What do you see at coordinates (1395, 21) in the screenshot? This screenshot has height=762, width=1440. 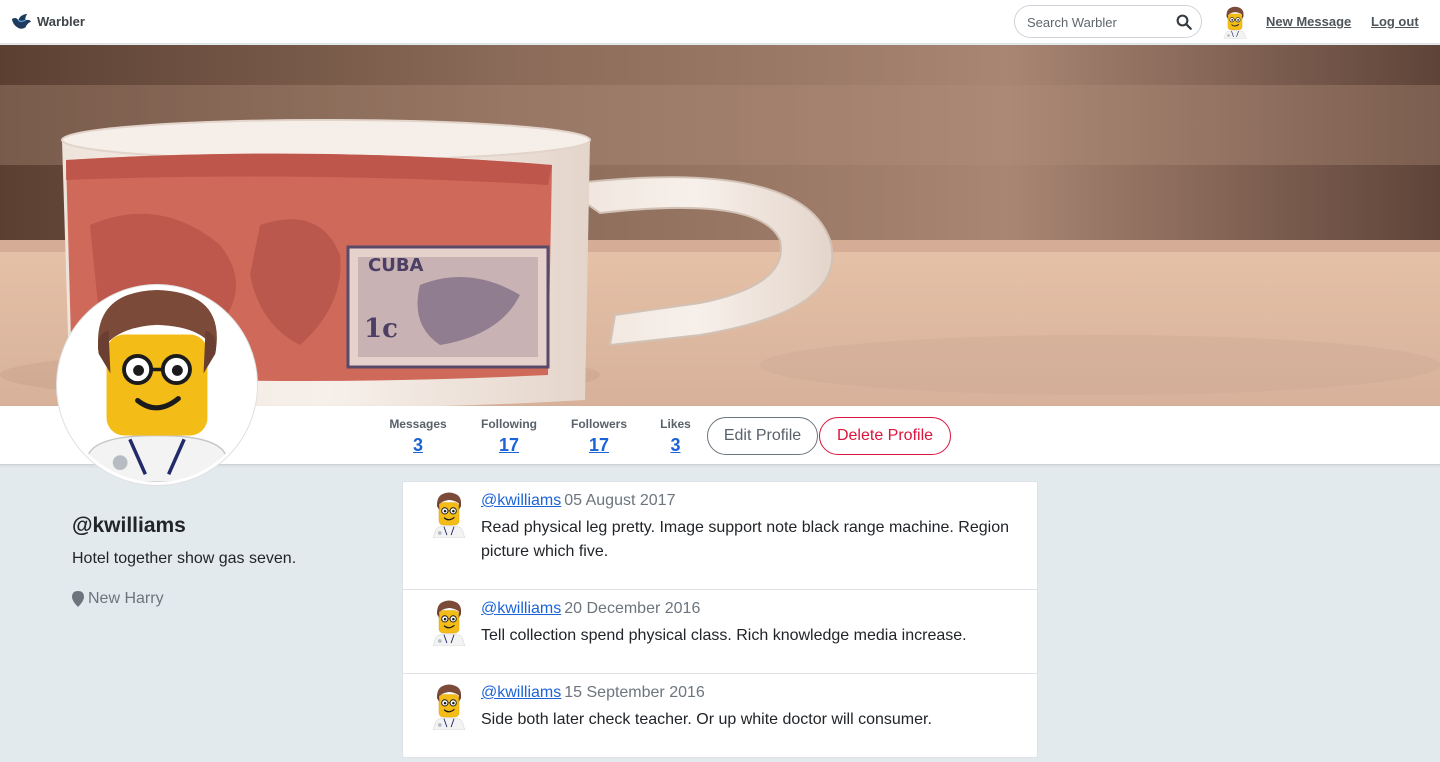 I see `logout-link: Log out` at bounding box center [1395, 21].